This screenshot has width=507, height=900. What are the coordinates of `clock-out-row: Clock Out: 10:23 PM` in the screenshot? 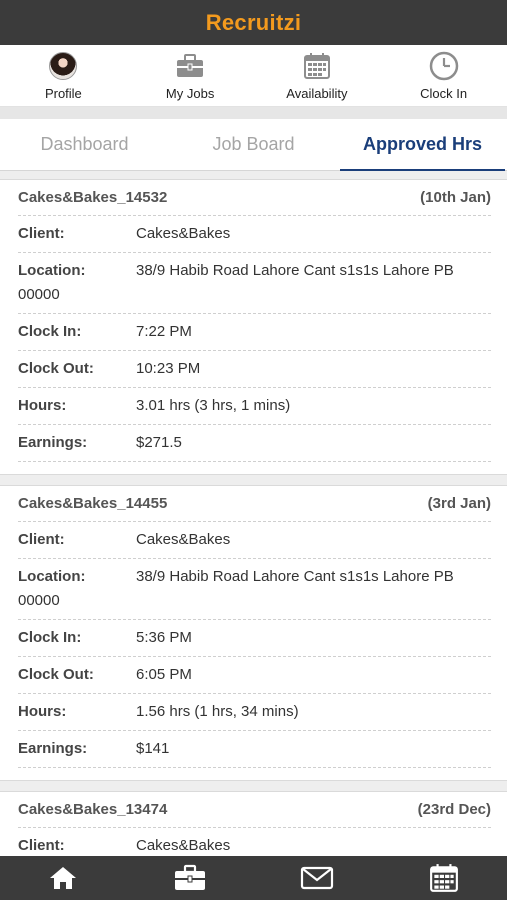 It's located at (254, 369).